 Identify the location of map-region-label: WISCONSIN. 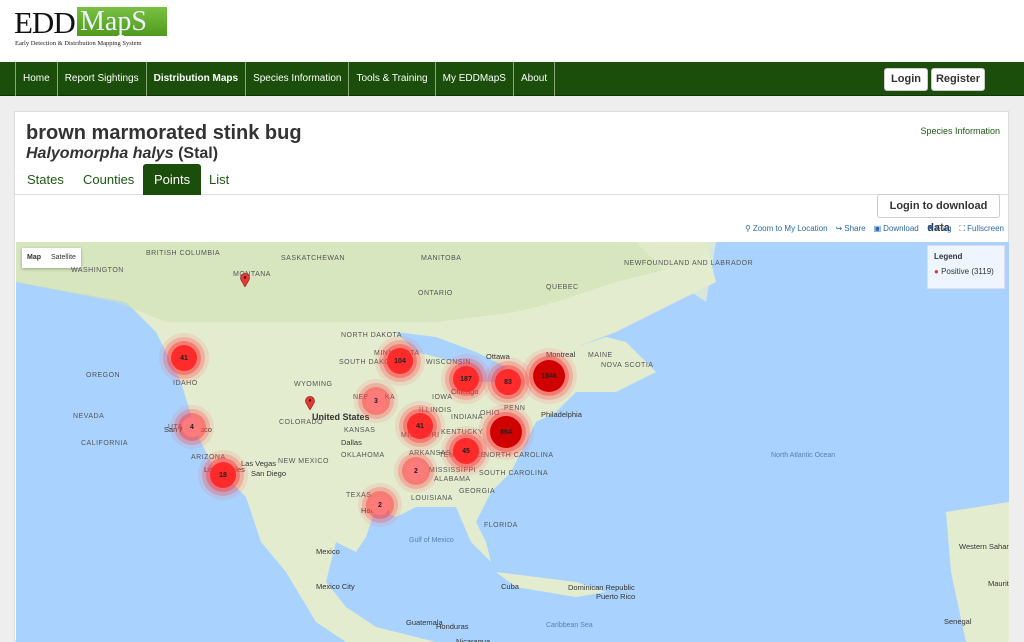
(448, 362).